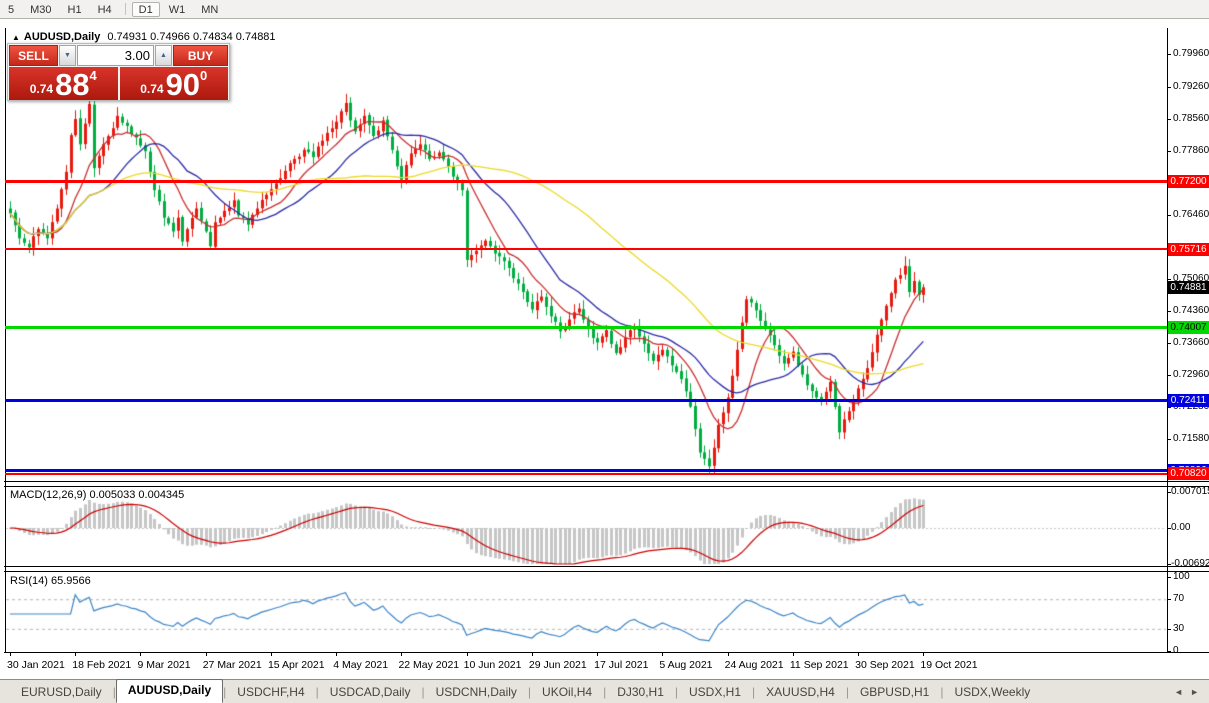  Describe the element at coordinates (1191, 438) in the screenshot. I see `price-axis-label: 0.71580` at that location.